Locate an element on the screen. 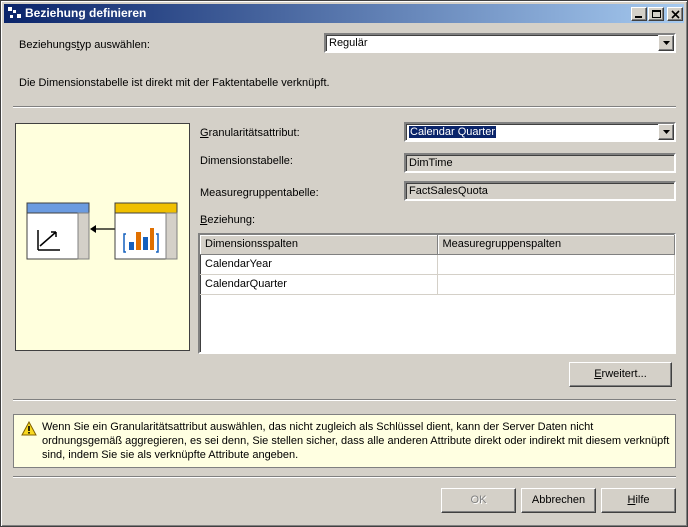 The image size is (688, 527). divider-top is located at coordinates (344, 107).